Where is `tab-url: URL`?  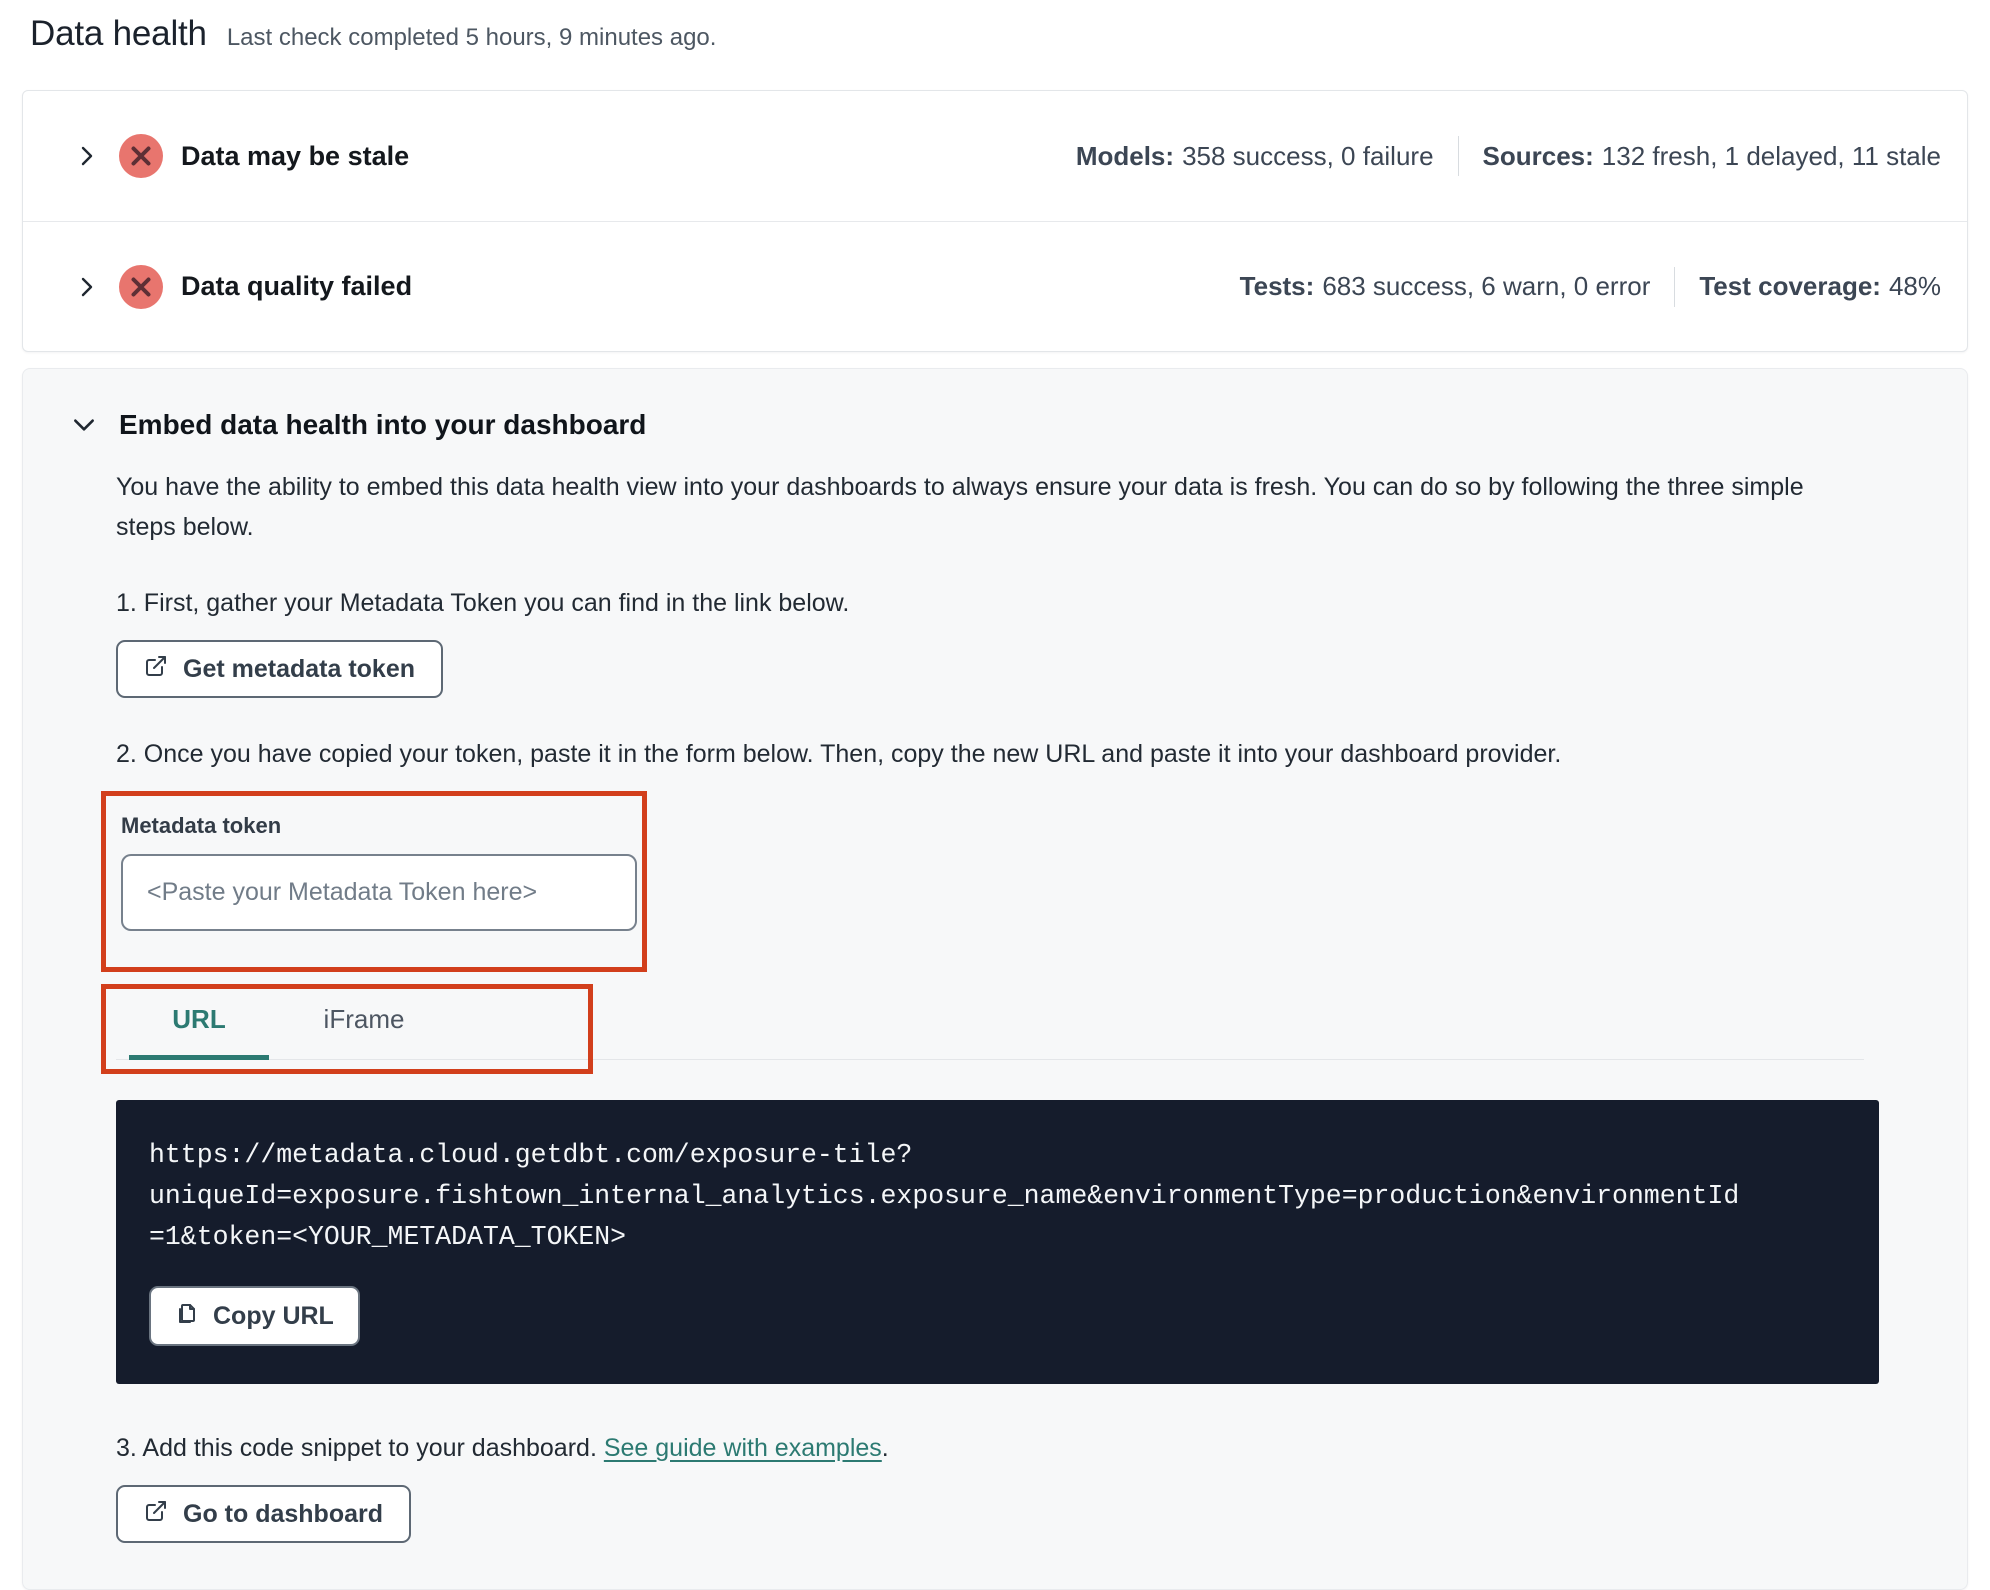
tab-url: URL is located at coordinates (199, 1022).